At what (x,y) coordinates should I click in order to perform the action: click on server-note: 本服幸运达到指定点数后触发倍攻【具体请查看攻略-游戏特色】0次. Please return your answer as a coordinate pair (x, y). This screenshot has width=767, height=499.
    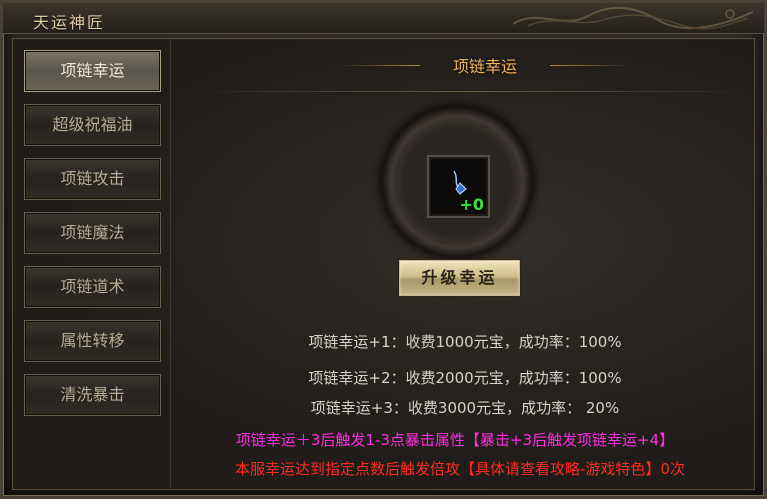
    Looking at the image, I should click on (460, 469).